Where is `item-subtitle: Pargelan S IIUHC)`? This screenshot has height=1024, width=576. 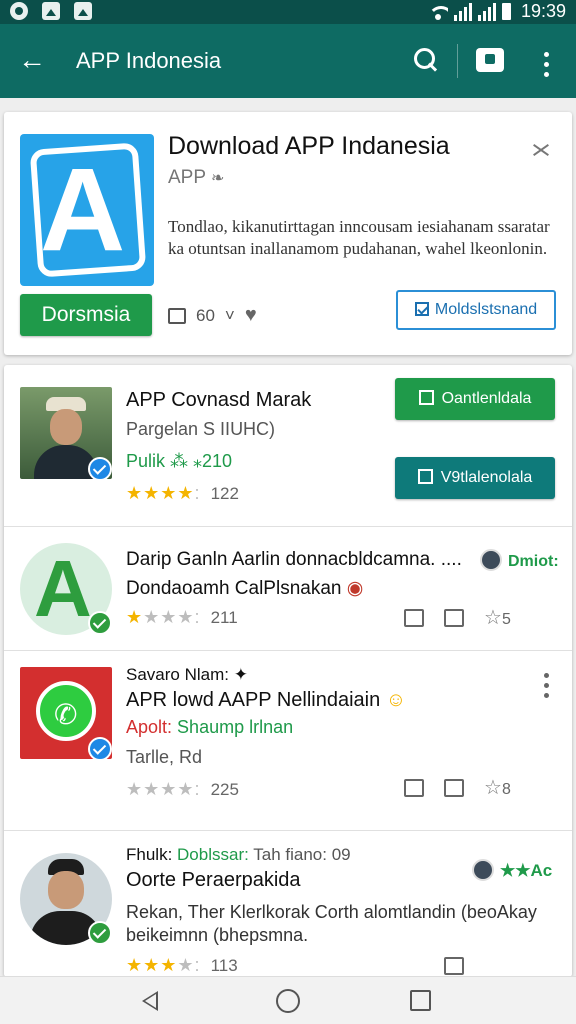
item-subtitle: Pargelan S IIUHC) is located at coordinates (201, 429).